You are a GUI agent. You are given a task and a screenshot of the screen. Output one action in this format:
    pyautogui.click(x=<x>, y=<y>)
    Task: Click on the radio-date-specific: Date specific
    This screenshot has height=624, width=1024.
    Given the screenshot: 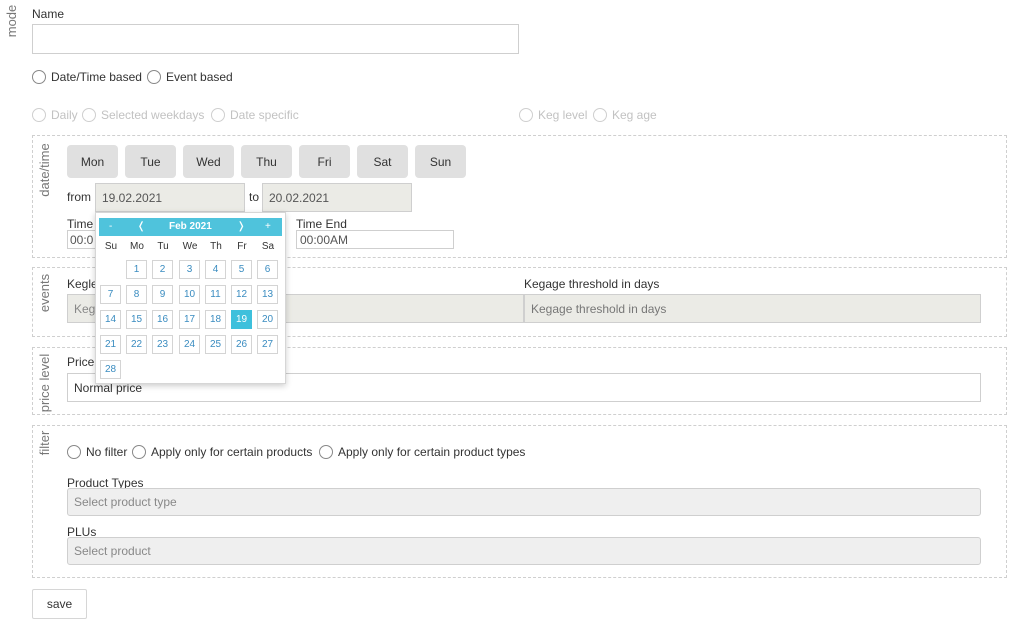 What is the action you would take?
    pyautogui.click(x=255, y=115)
    